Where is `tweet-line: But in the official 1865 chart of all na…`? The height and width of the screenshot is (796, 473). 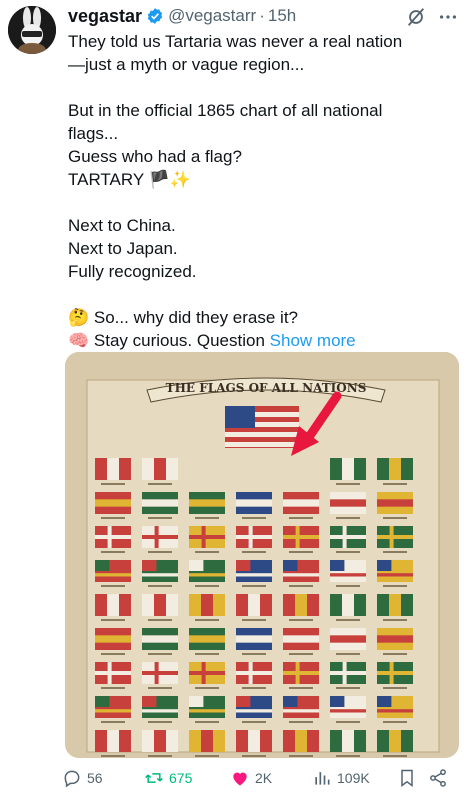
tweet-line: But in the official 1865 chart of all na… is located at coordinates (225, 110).